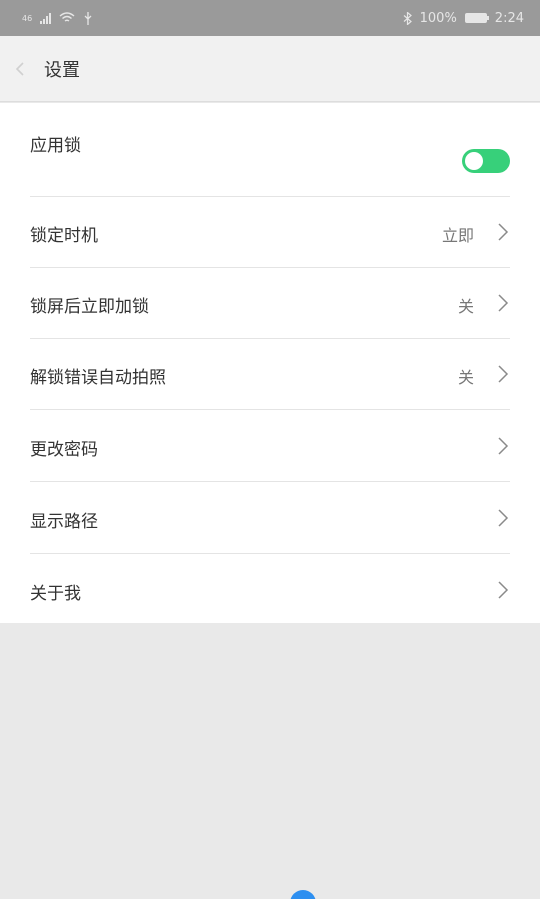  What do you see at coordinates (67, 17) in the screenshot?
I see `wifi-icon` at bounding box center [67, 17].